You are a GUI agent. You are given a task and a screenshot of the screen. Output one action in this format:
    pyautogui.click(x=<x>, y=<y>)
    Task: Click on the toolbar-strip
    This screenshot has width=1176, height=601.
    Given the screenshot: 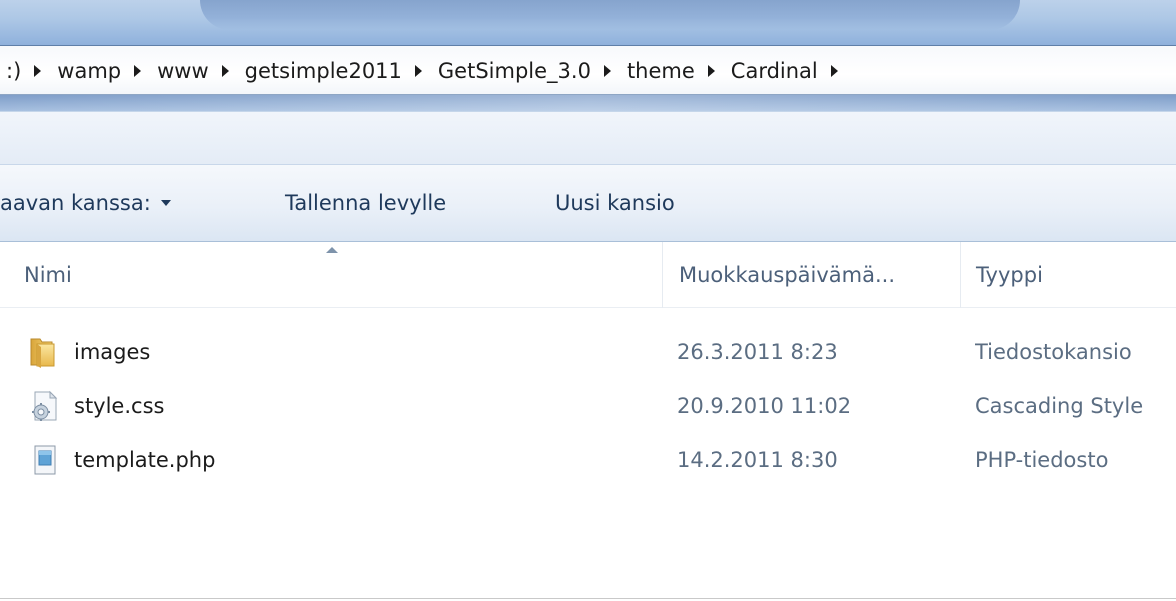 What is the action you would take?
    pyautogui.click(x=588, y=138)
    